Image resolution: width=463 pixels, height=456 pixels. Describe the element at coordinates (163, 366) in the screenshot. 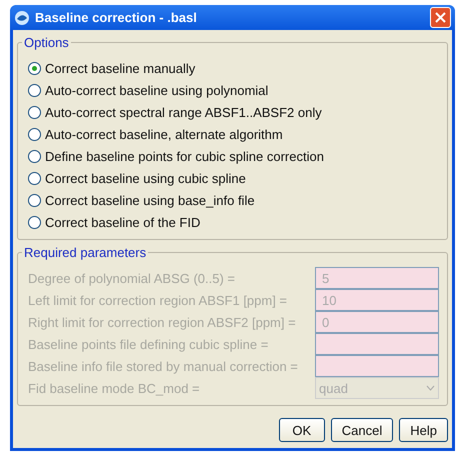

I see `field-label: Baseline info file stored by manual correction =` at that location.